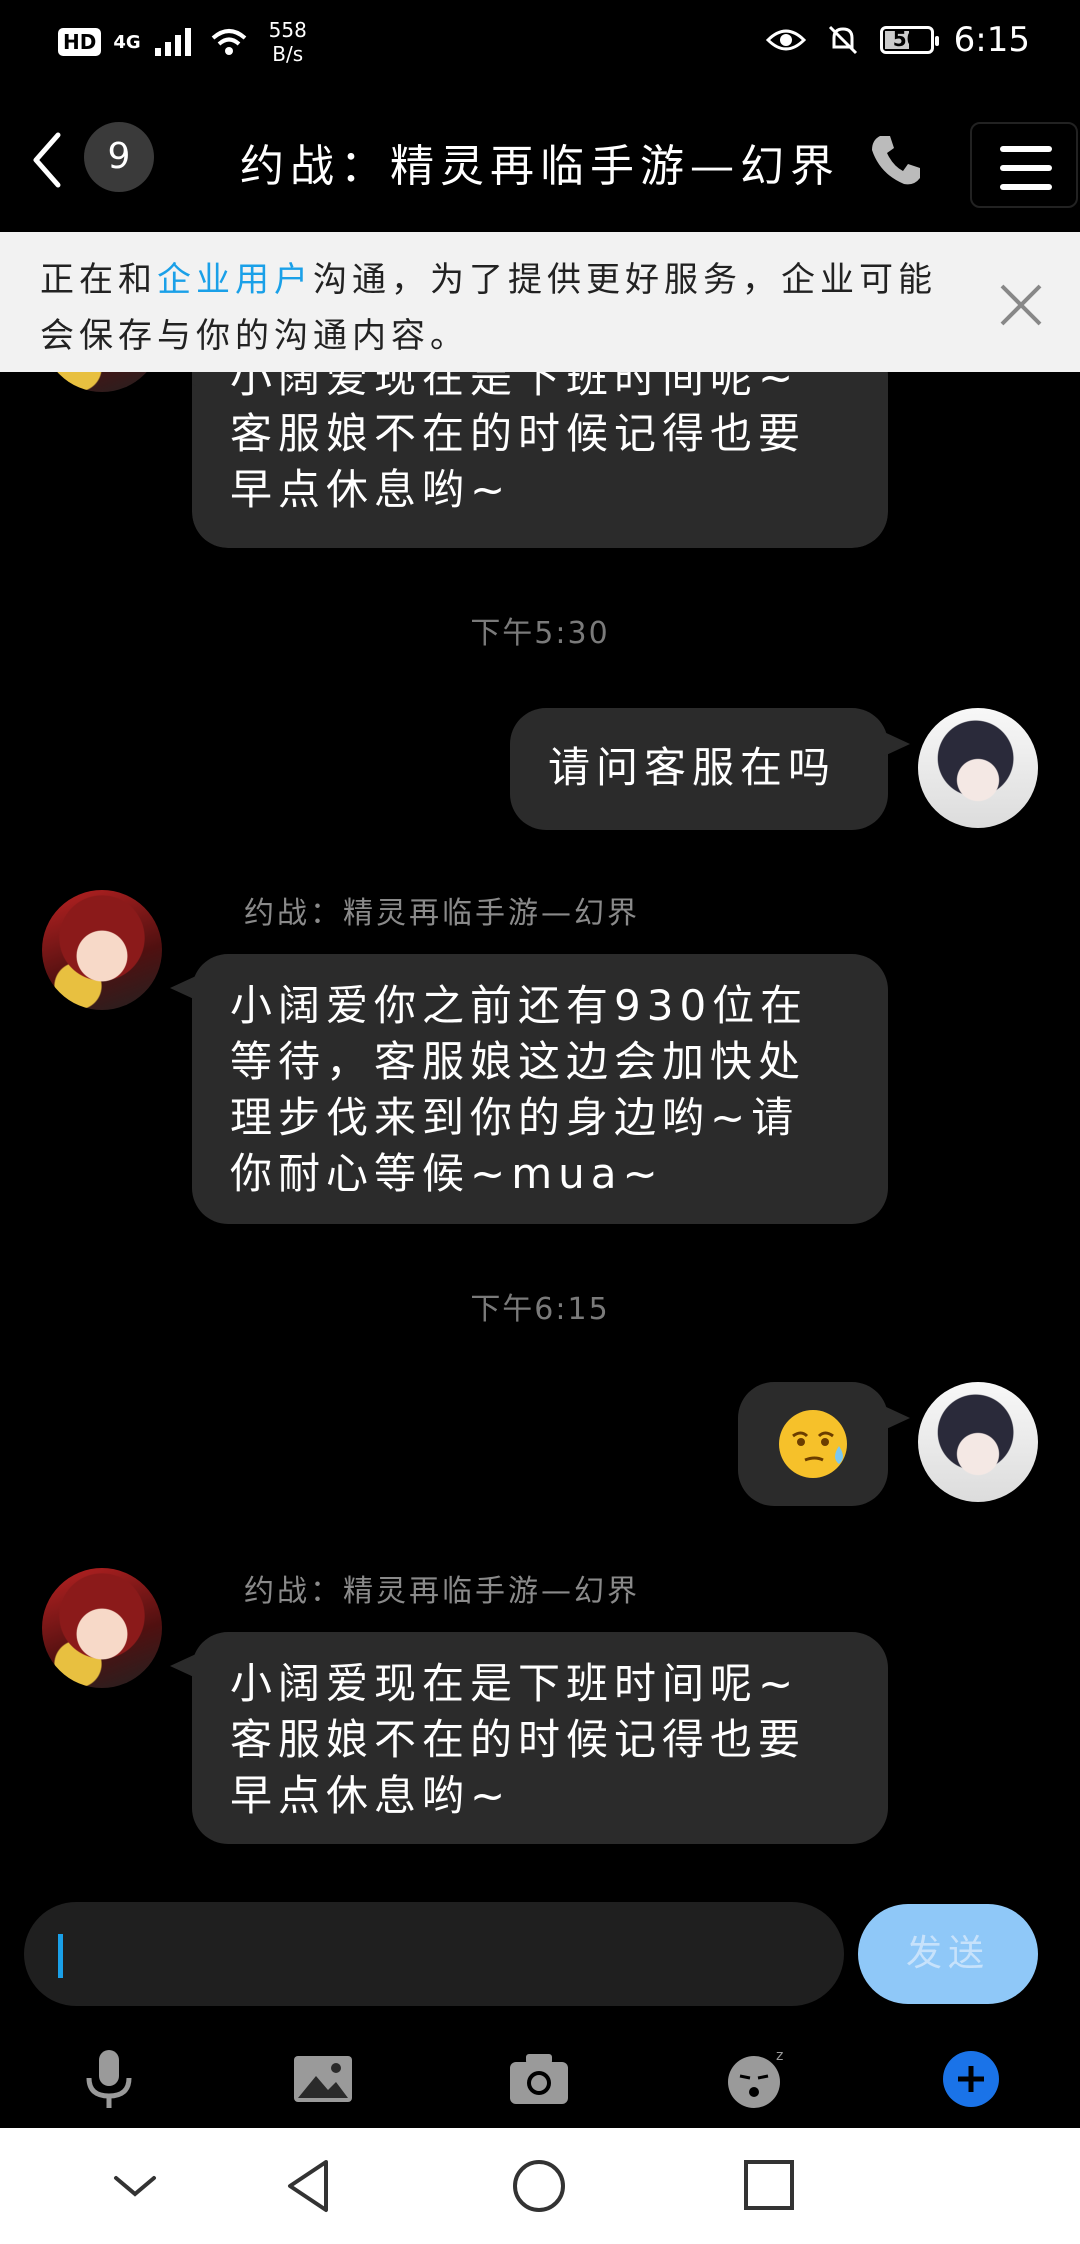 The width and height of the screenshot is (1080, 2244). Describe the element at coordinates (1026, 168) in the screenshot. I see `menu-icon` at that location.